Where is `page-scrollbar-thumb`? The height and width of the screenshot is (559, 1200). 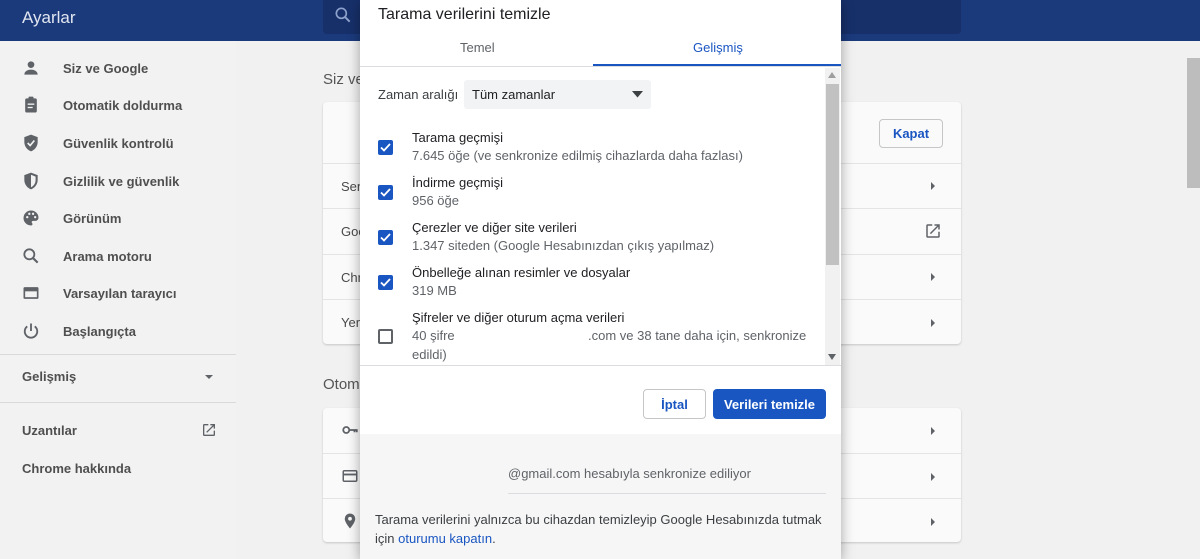
page-scrollbar-thumb is located at coordinates (1193, 123).